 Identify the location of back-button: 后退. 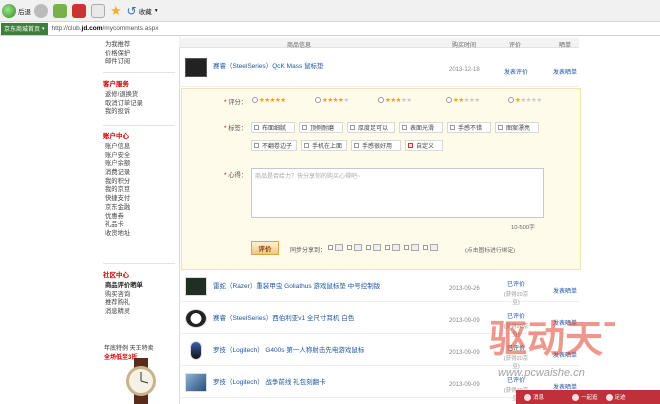
(16, 11).